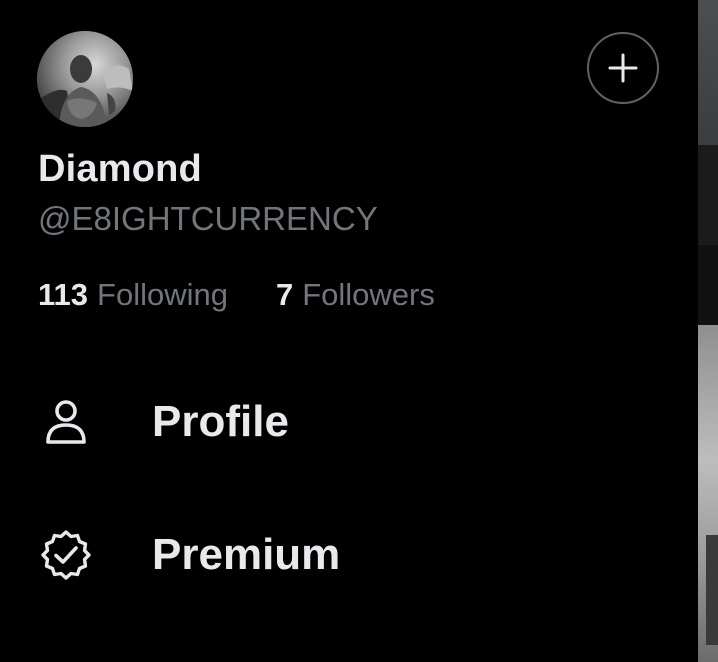 This screenshot has height=662, width=718. I want to click on menu-item-premium: Premium, so click(348, 555).